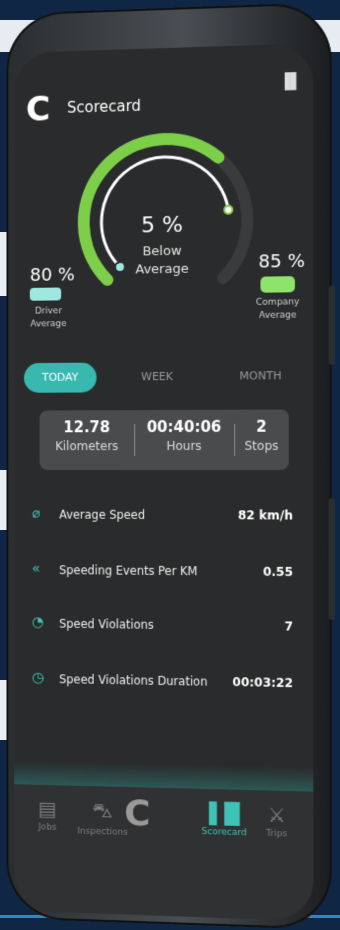  What do you see at coordinates (262, 682) in the screenshot?
I see `metric-value: 00:03:22` at bounding box center [262, 682].